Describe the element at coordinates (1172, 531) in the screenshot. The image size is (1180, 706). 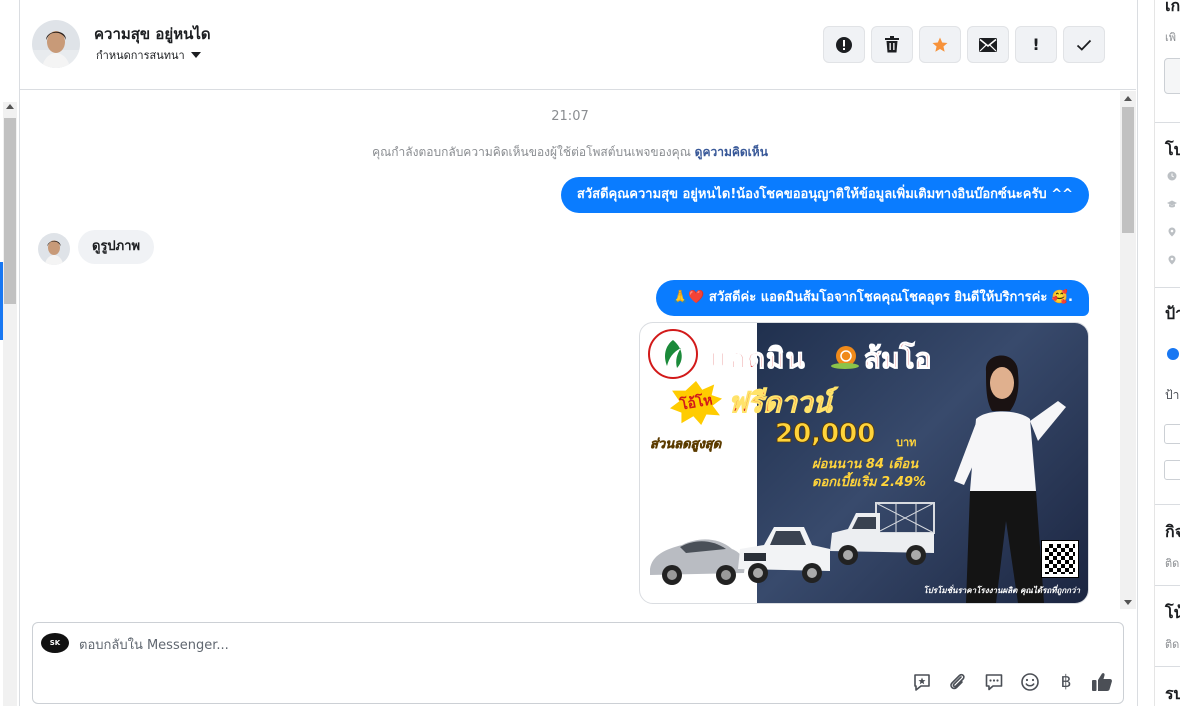
I see `sidebar-section-title: กิจ` at that location.